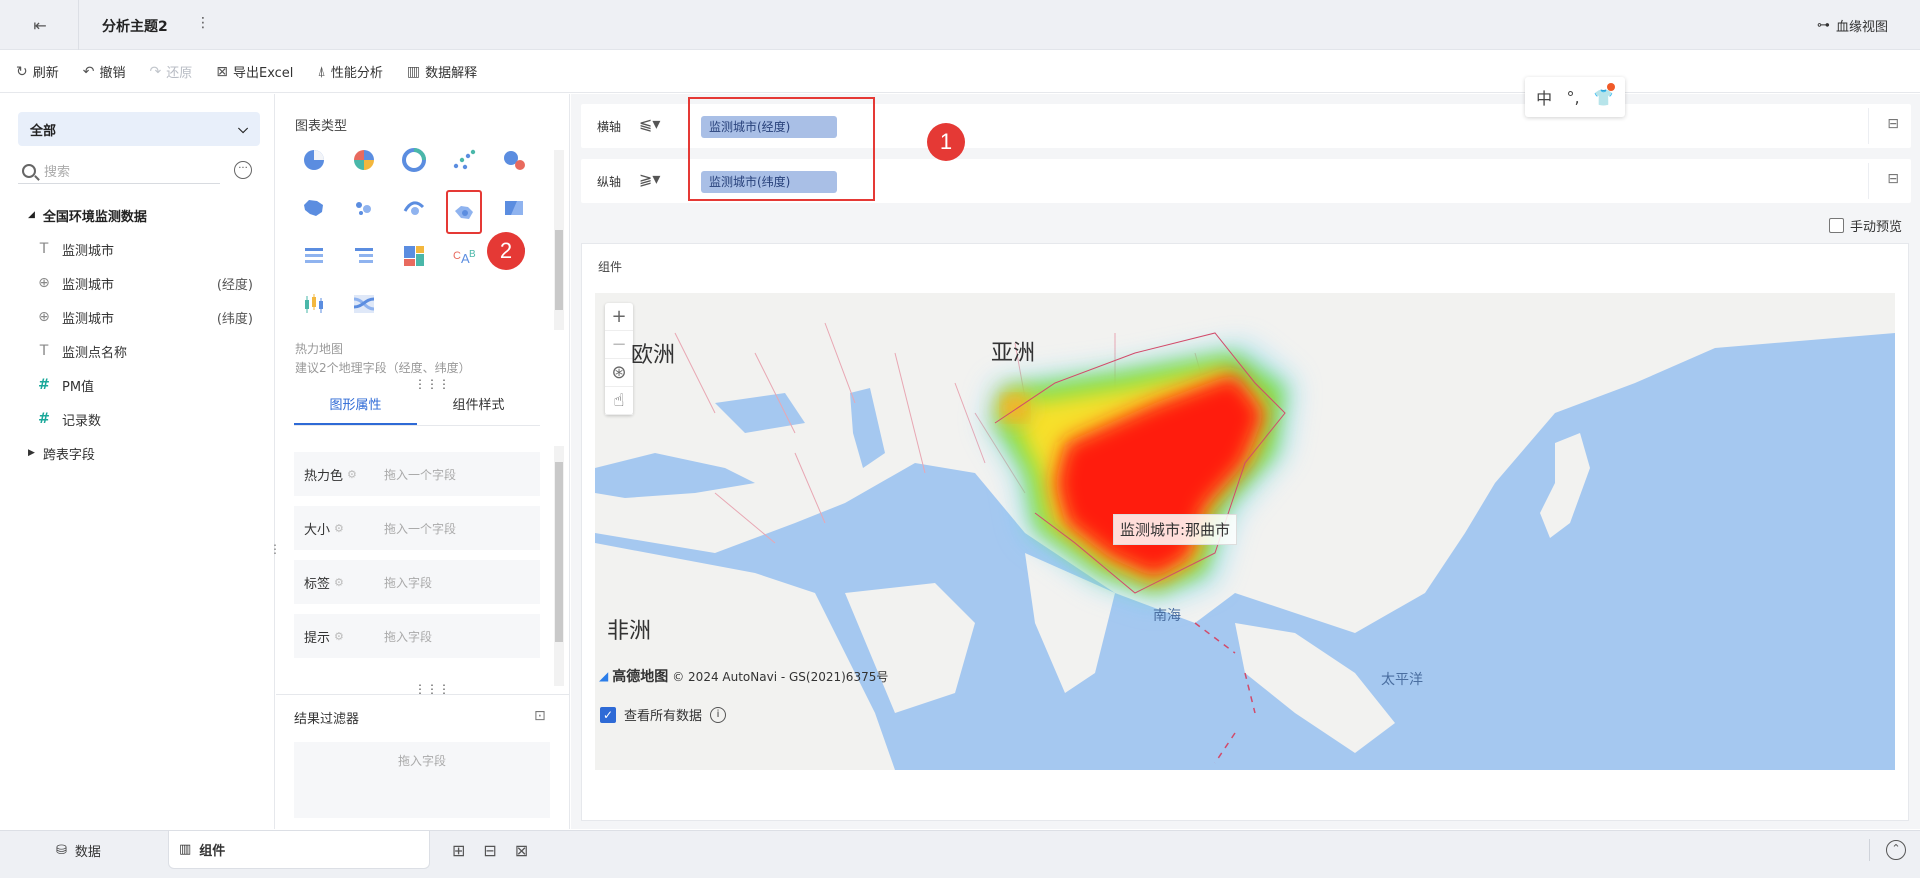 Image resolution: width=1920 pixels, height=878 pixels. I want to click on treemap-icon, so click(414, 256).